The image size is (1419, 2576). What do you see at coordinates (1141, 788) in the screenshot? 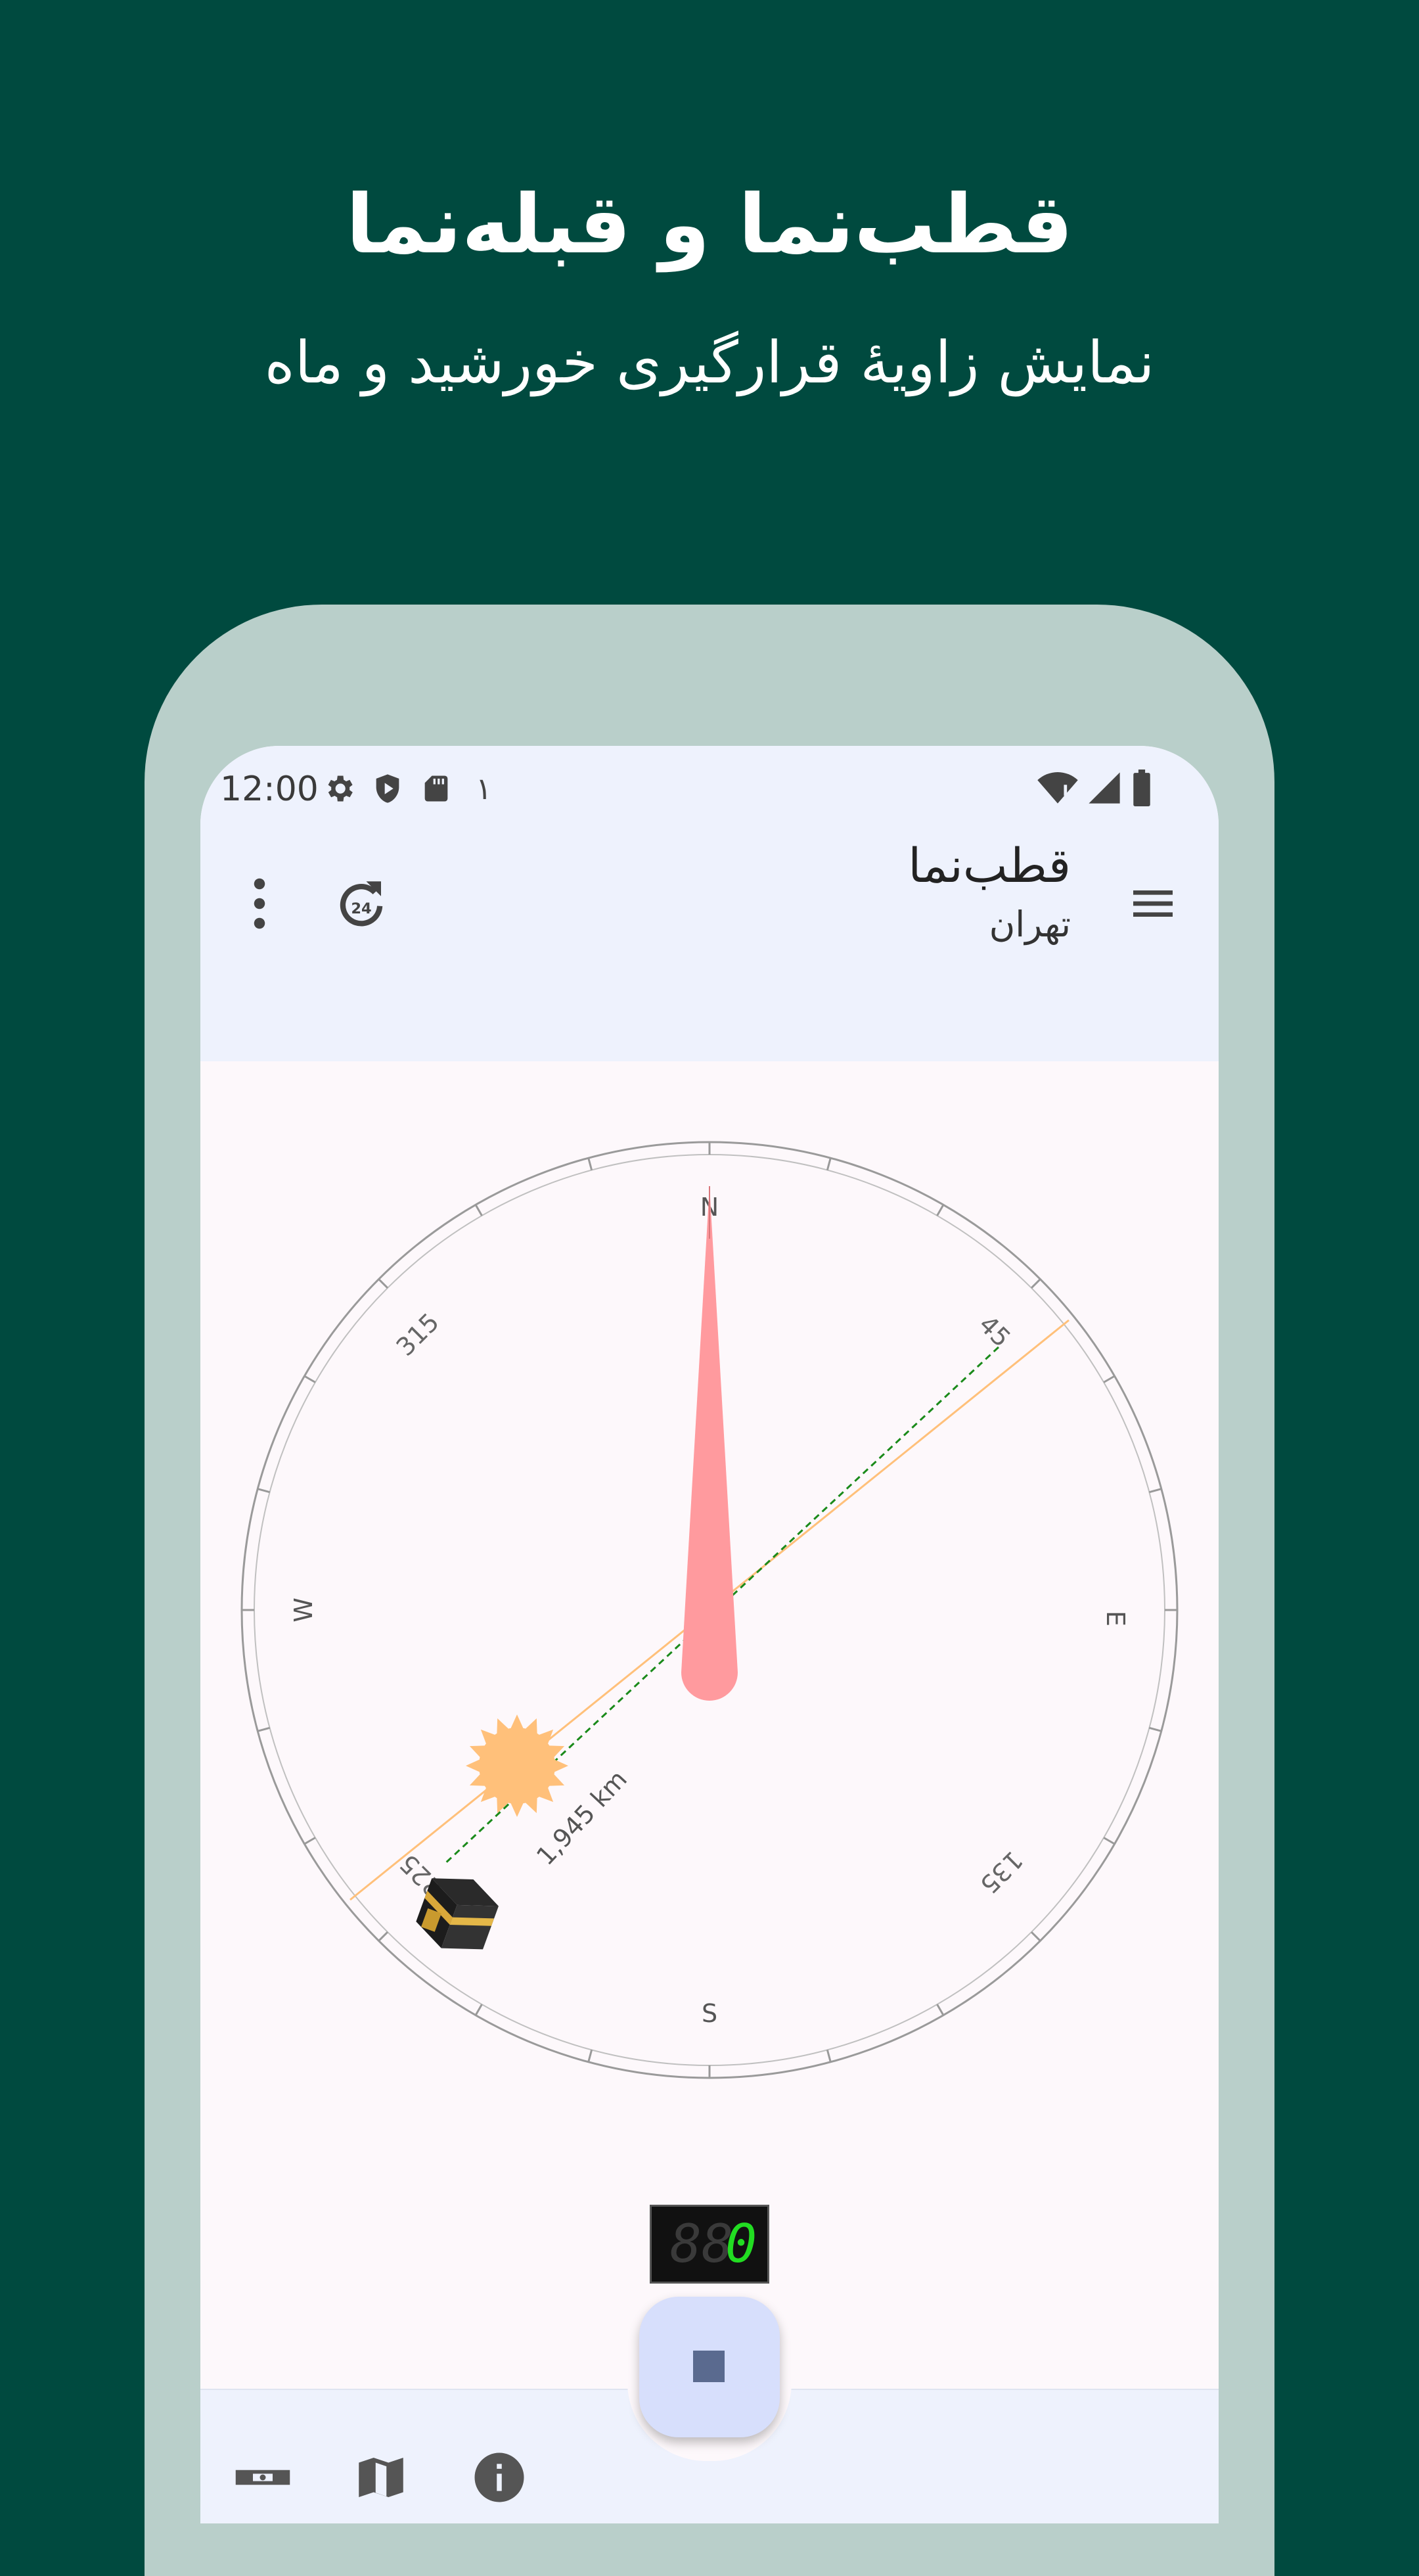
I see `battery-icon` at bounding box center [1141, 788].